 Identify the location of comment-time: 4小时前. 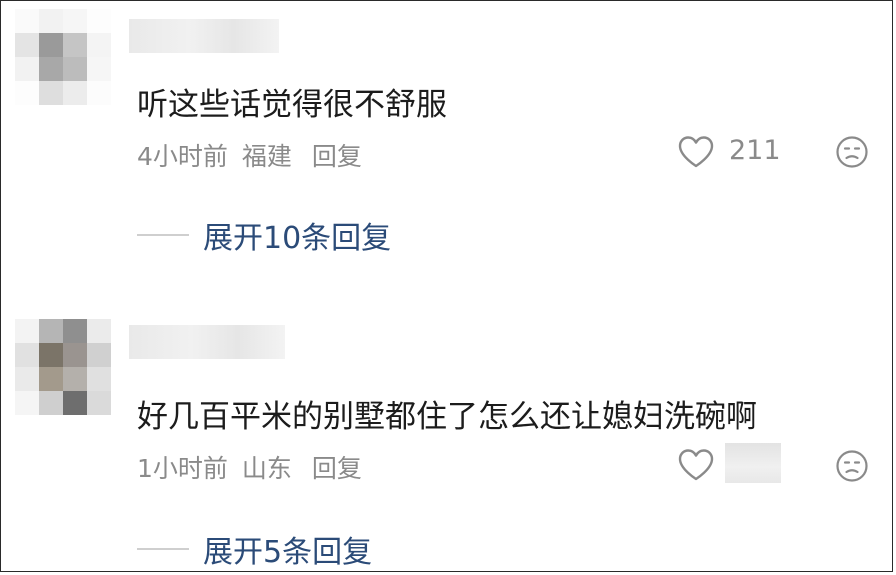
(182, 156).